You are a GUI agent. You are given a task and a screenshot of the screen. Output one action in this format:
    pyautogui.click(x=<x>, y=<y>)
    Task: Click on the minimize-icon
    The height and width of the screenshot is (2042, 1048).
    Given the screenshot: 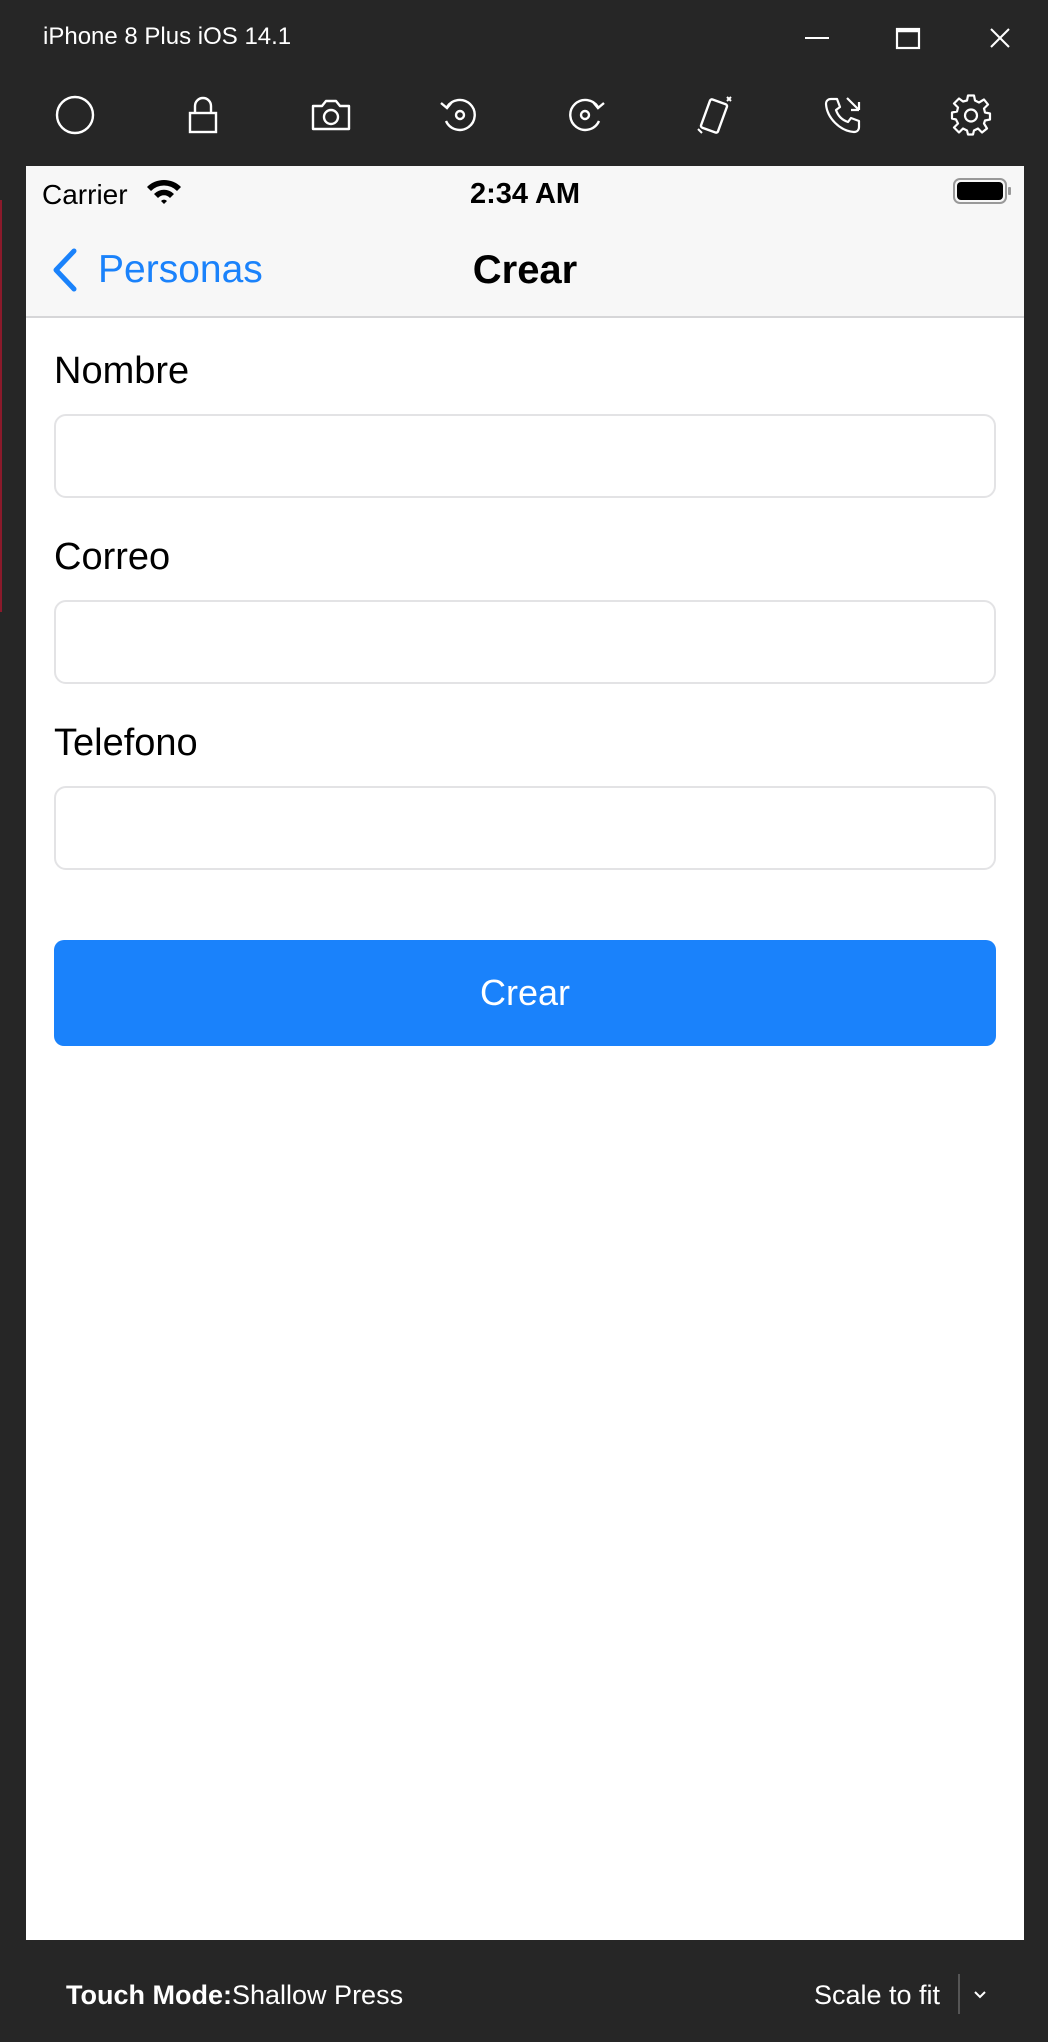 What is the action you would take?
    pyautogui.click(x=817, y=38)
    